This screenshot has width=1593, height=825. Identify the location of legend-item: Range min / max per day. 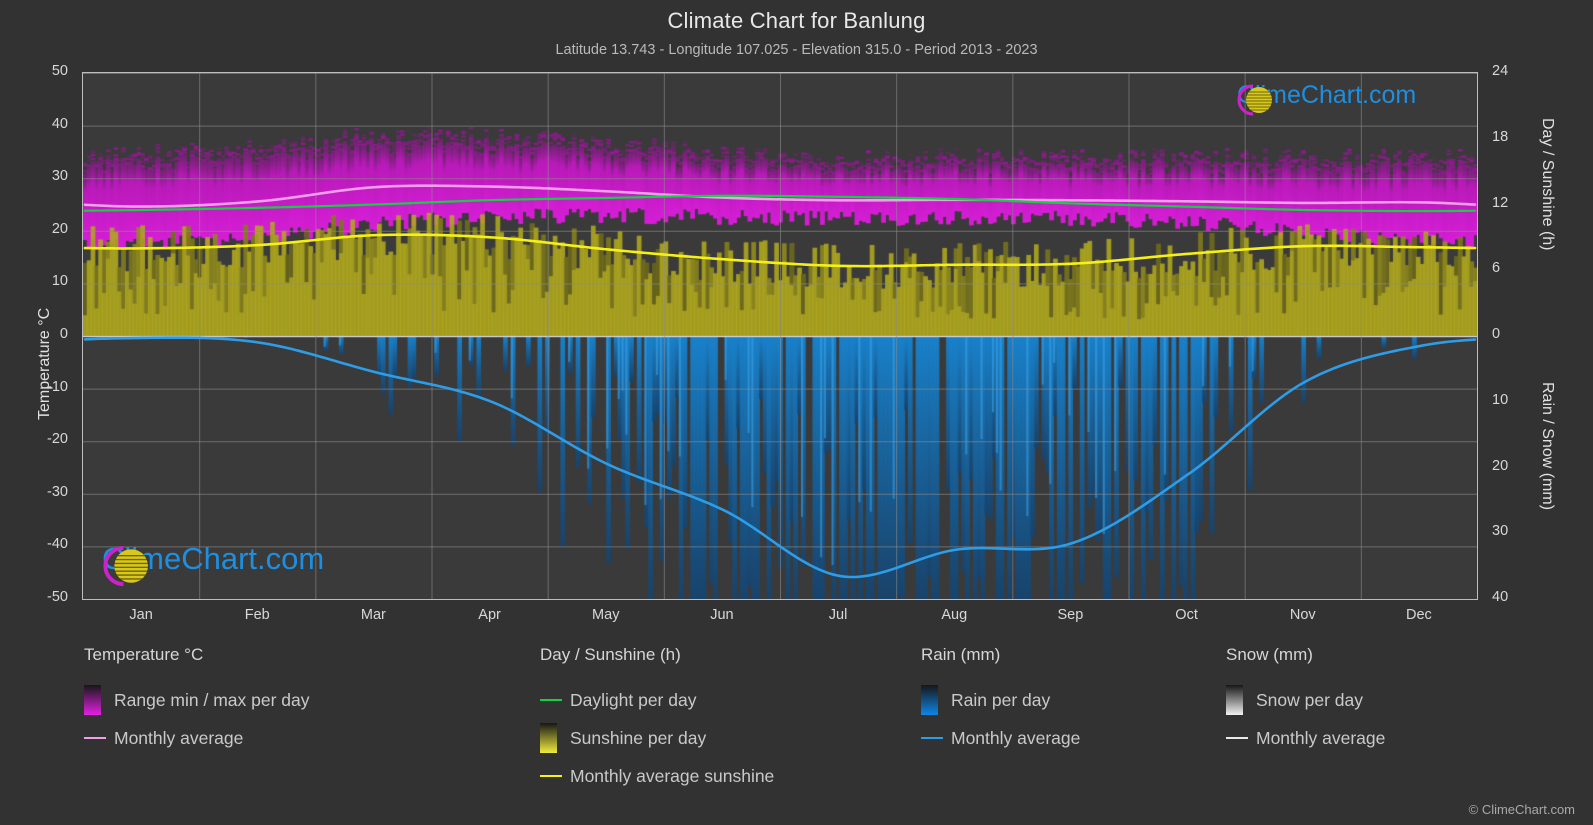
(197, 700).